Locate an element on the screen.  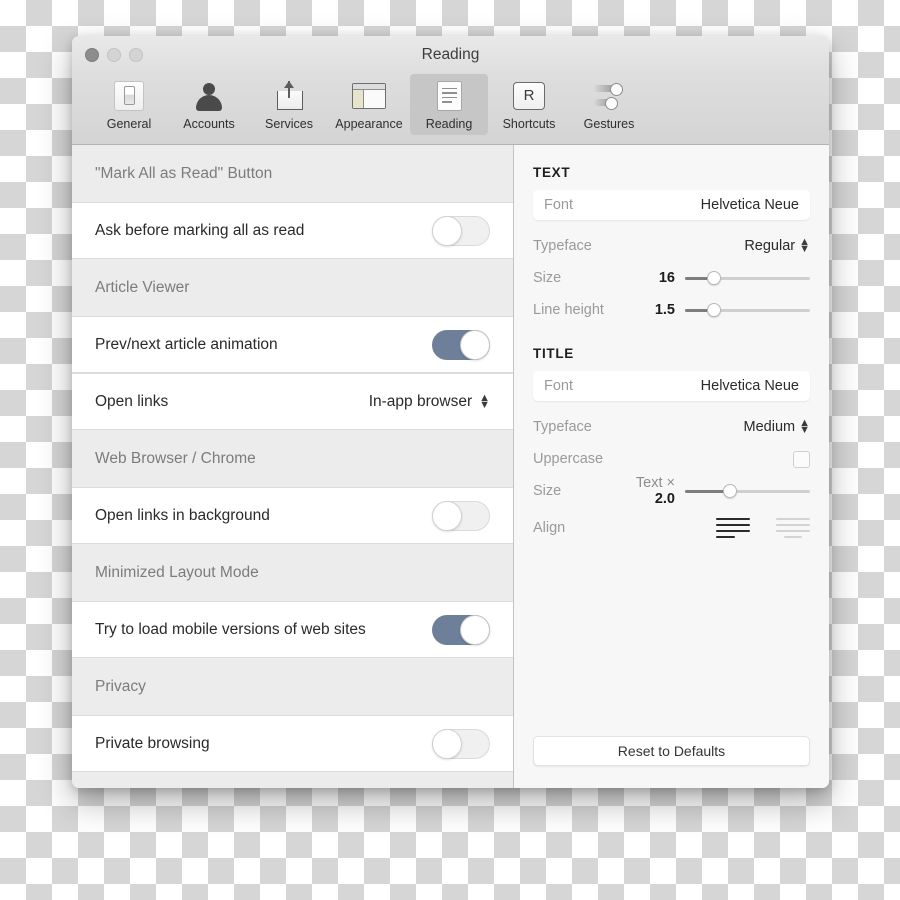
field-prefix-title-size: Text × is located at coordinates (655, 483).